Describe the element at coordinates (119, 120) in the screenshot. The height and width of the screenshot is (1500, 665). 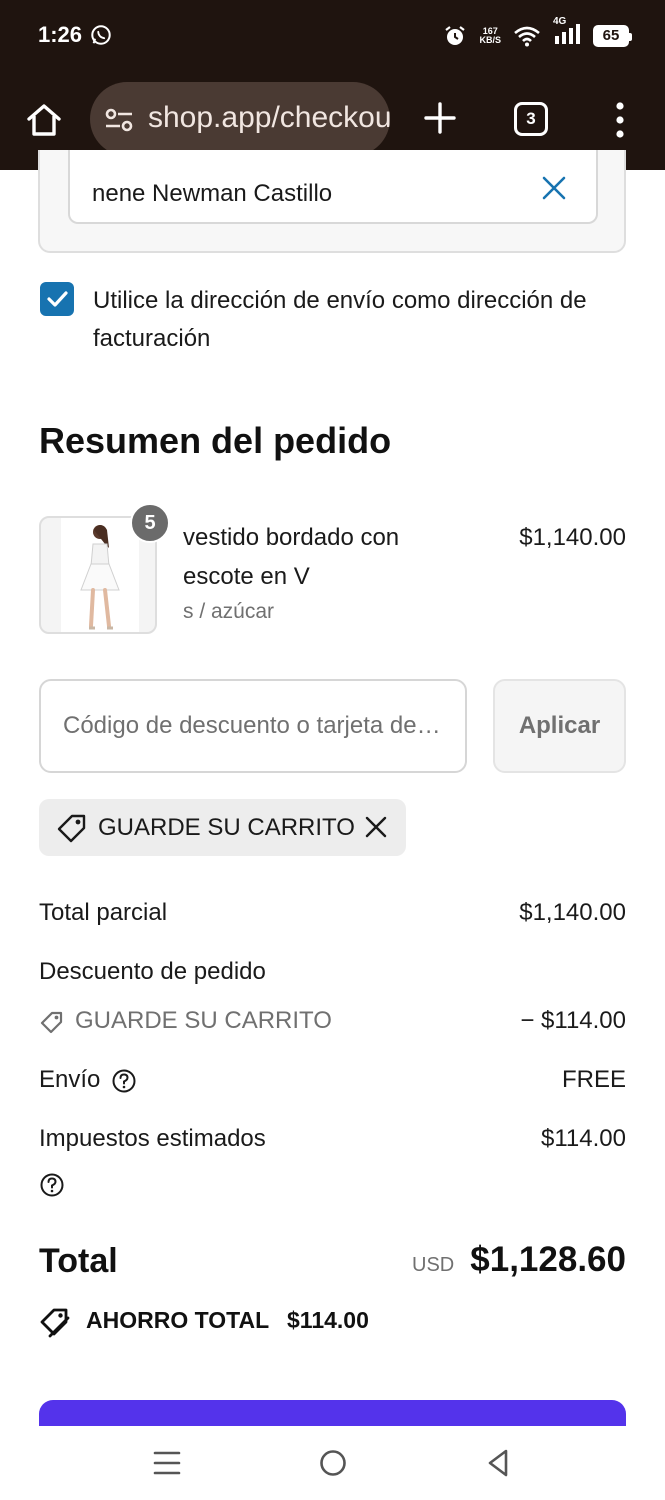
I see `site-settings-icon` at that location.